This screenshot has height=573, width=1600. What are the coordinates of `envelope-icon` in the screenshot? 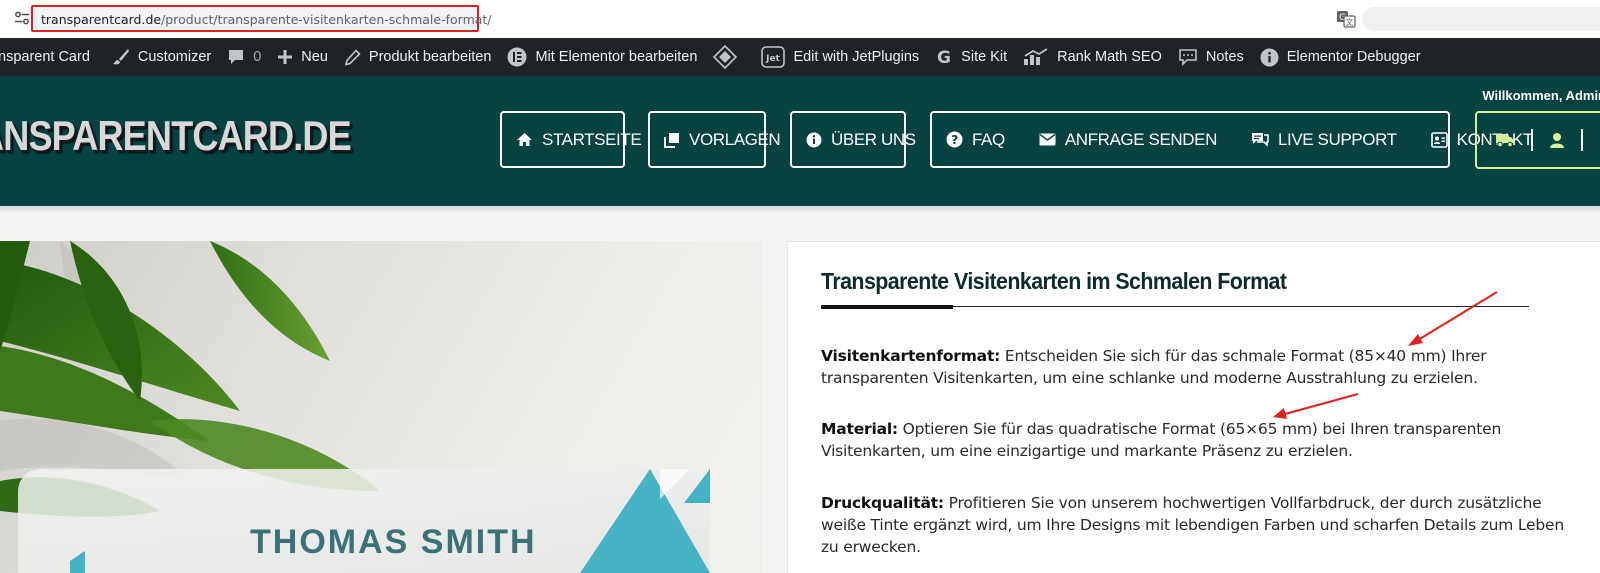 It's located at (1047, 139).